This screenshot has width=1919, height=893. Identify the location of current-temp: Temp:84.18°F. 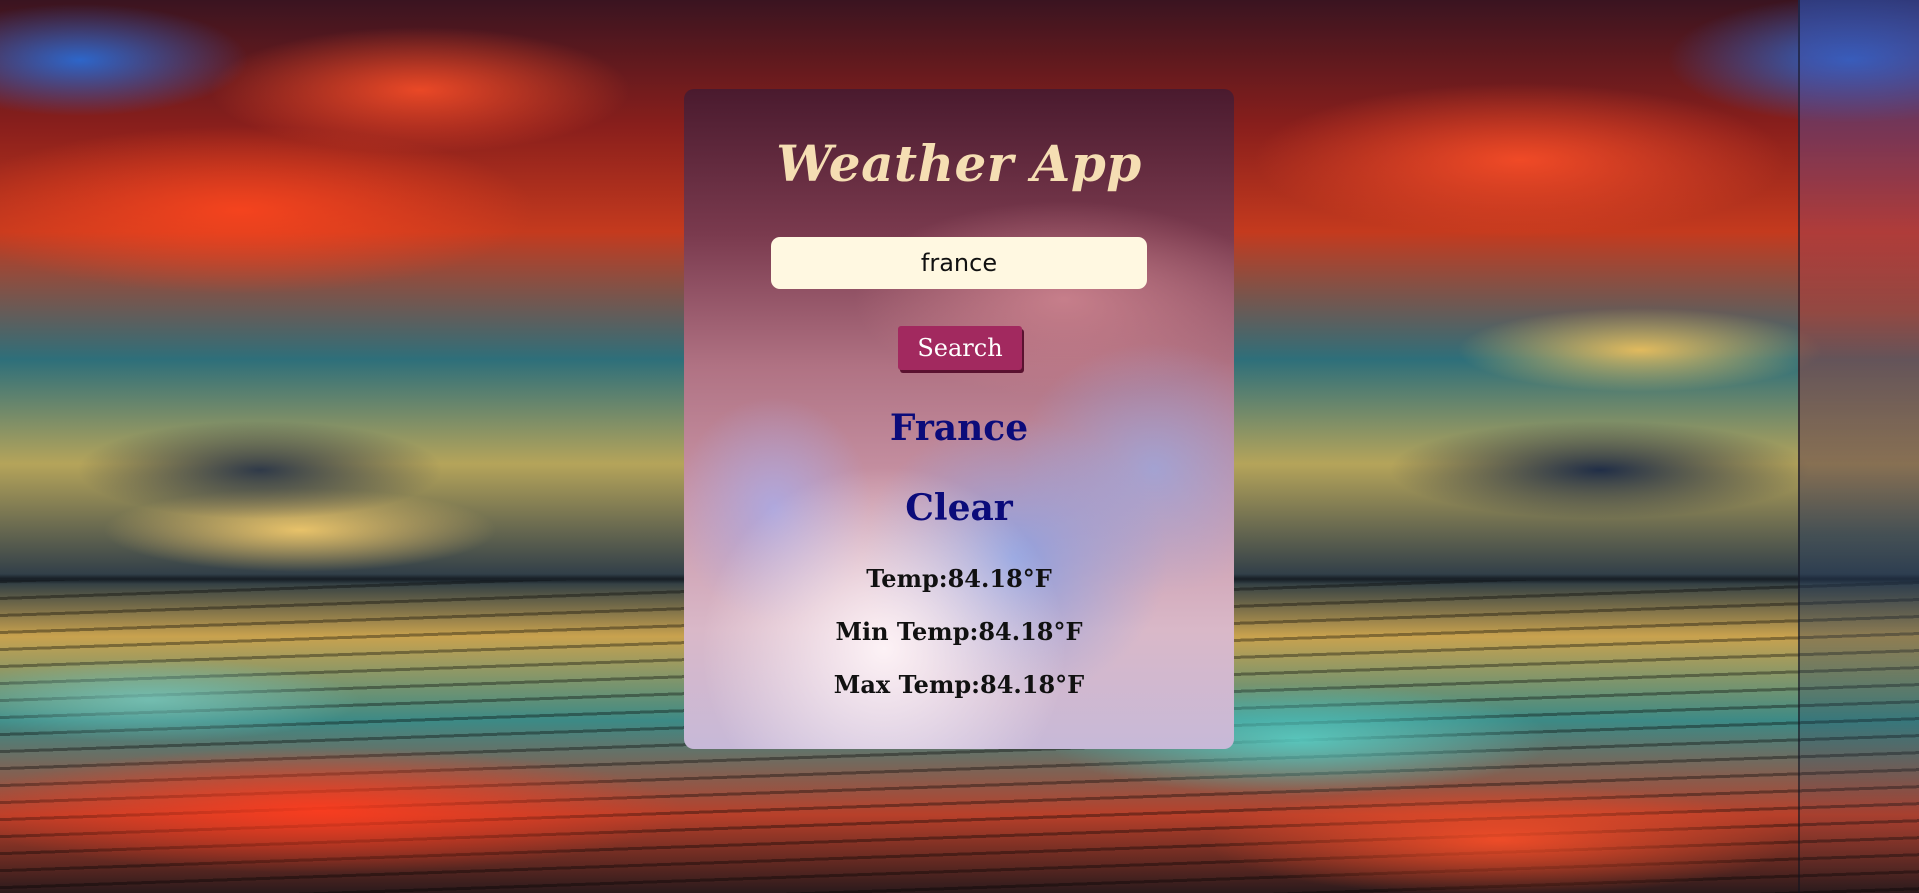
(959, 578).